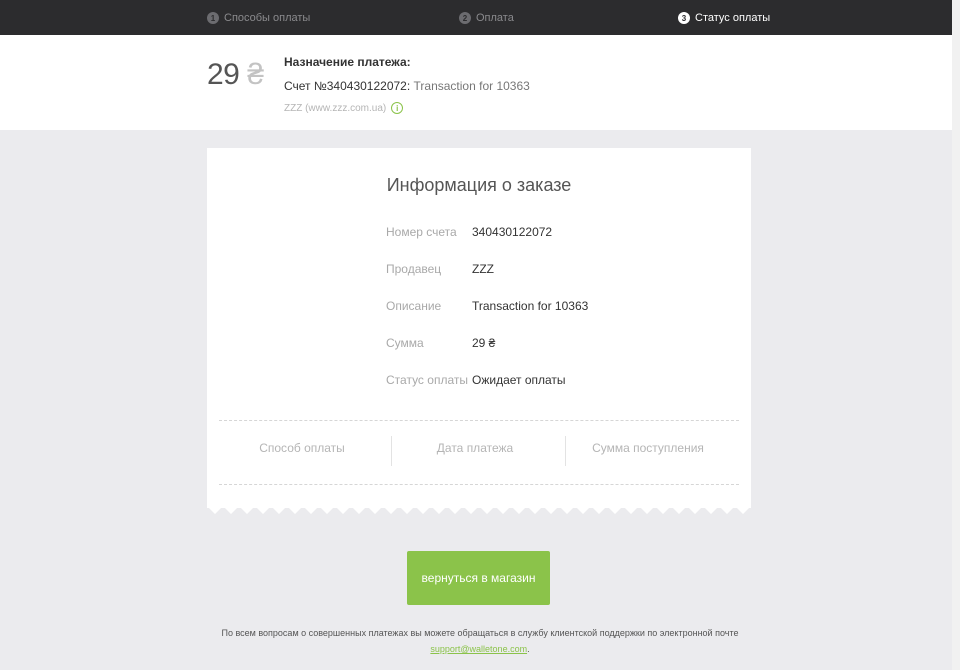 This screenshot has height=670, width=960. What do you see at coordinates (427, 380) in the screenshot?
I see `row-label: Статус оплаты` at bounding box center [427, 380].